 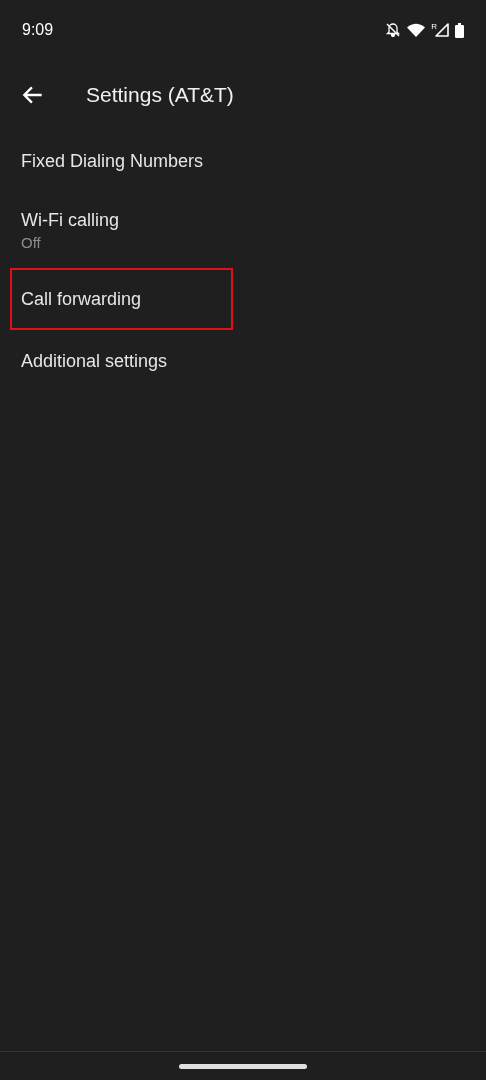 What do you see at coordinates (38, 30) in the screenshot?
I see `status-time: 9:09` at bounding box center [38, 30].